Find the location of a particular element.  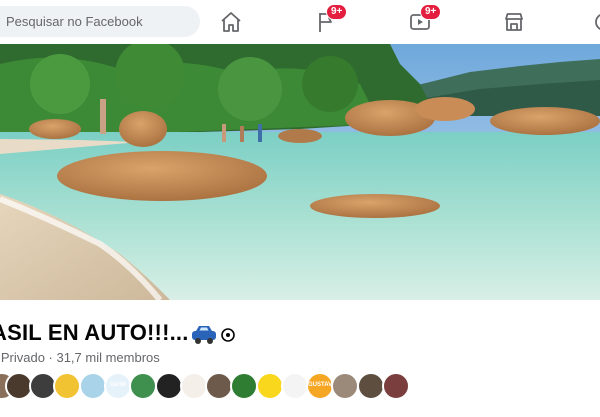

member-avatar: Varilé is located at coordinates (118, 386).